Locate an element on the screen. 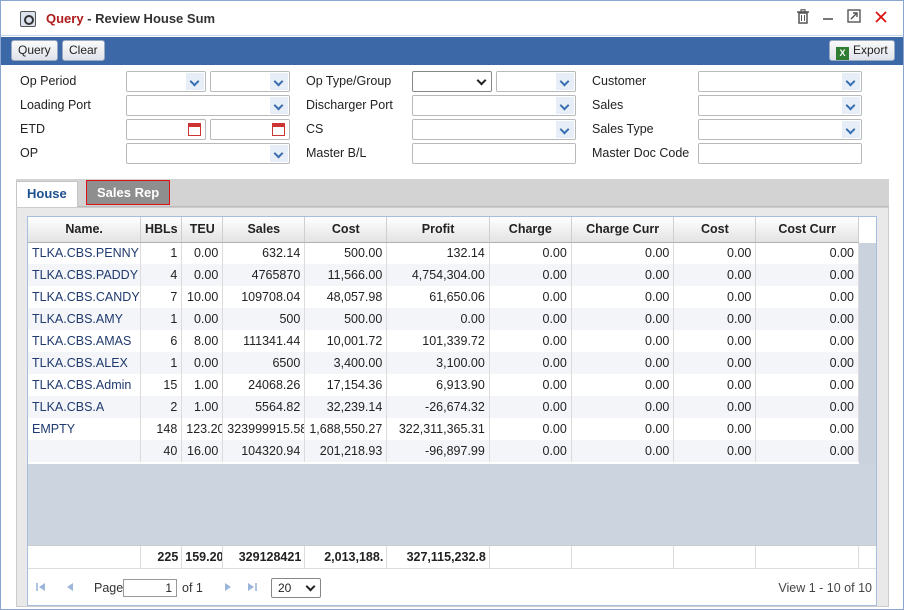 This screenshot has height=610, width=904. op-period-to-combo is located at coordinates (250, 81).